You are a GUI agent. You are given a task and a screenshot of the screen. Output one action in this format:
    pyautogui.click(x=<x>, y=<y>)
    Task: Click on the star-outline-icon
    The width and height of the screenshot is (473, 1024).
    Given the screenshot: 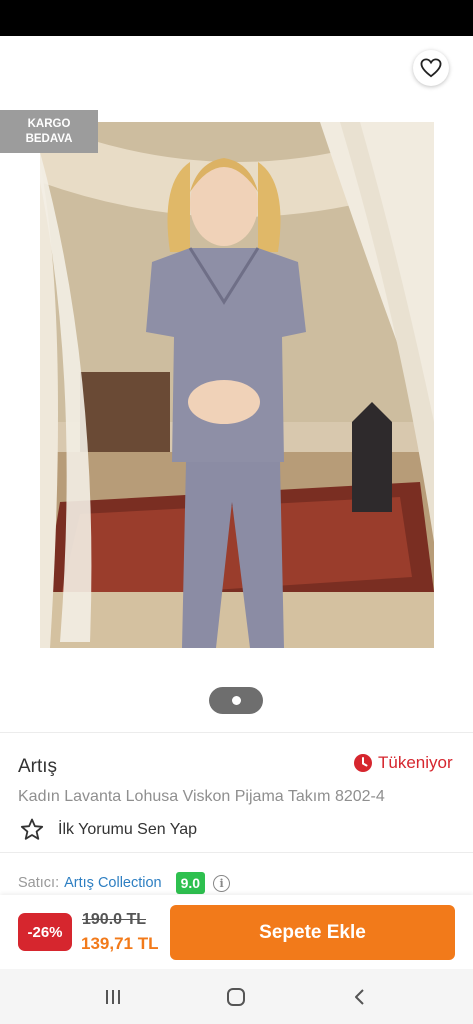 What is the action you would take?
    pyautogui.click(x=32, y=829)
    